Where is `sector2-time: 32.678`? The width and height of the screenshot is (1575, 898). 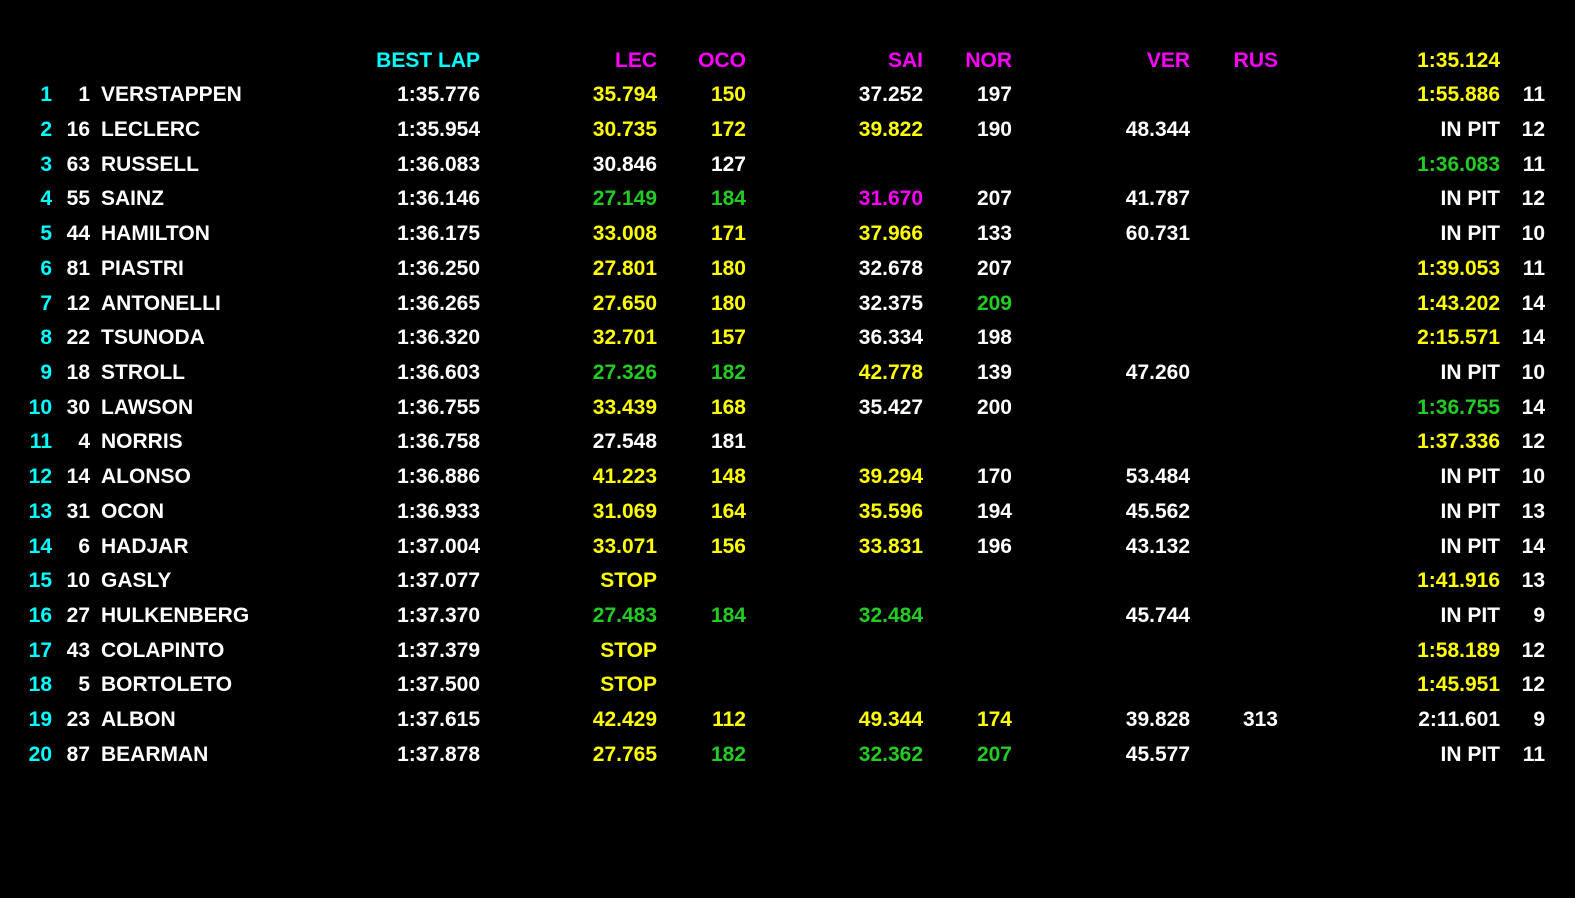
sector2-time: 32.678 is located at coordinates (890, 268).